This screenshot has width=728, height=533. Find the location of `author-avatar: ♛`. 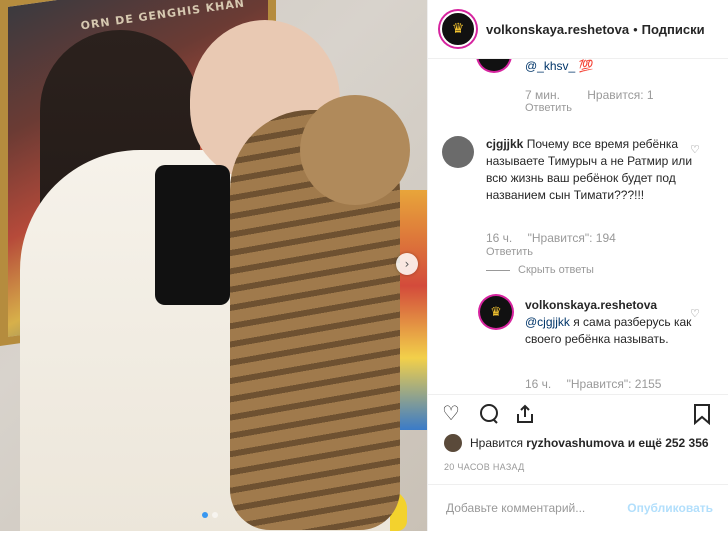

author-avatar: ♛ is located at coordinates (458, 29).